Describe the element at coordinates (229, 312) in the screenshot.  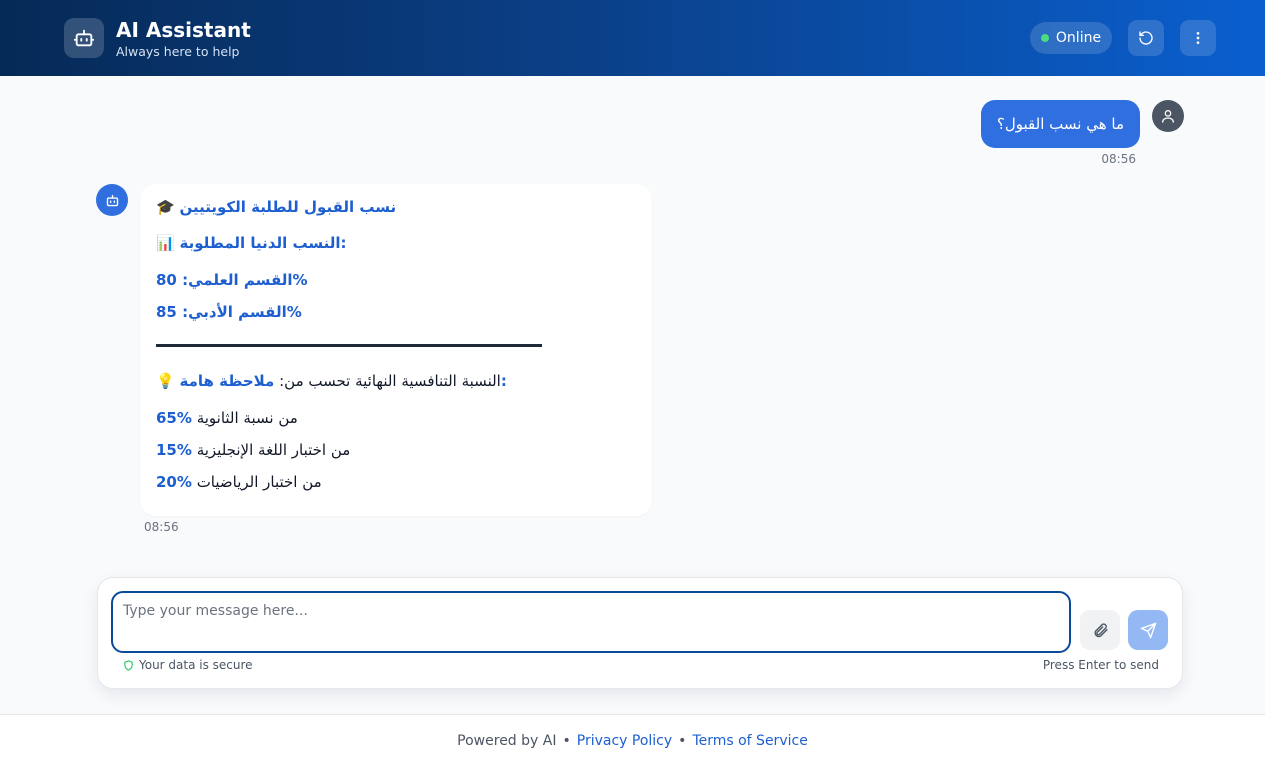
I see `literary-requirement: القسم الأدبي: 85%` at that location.